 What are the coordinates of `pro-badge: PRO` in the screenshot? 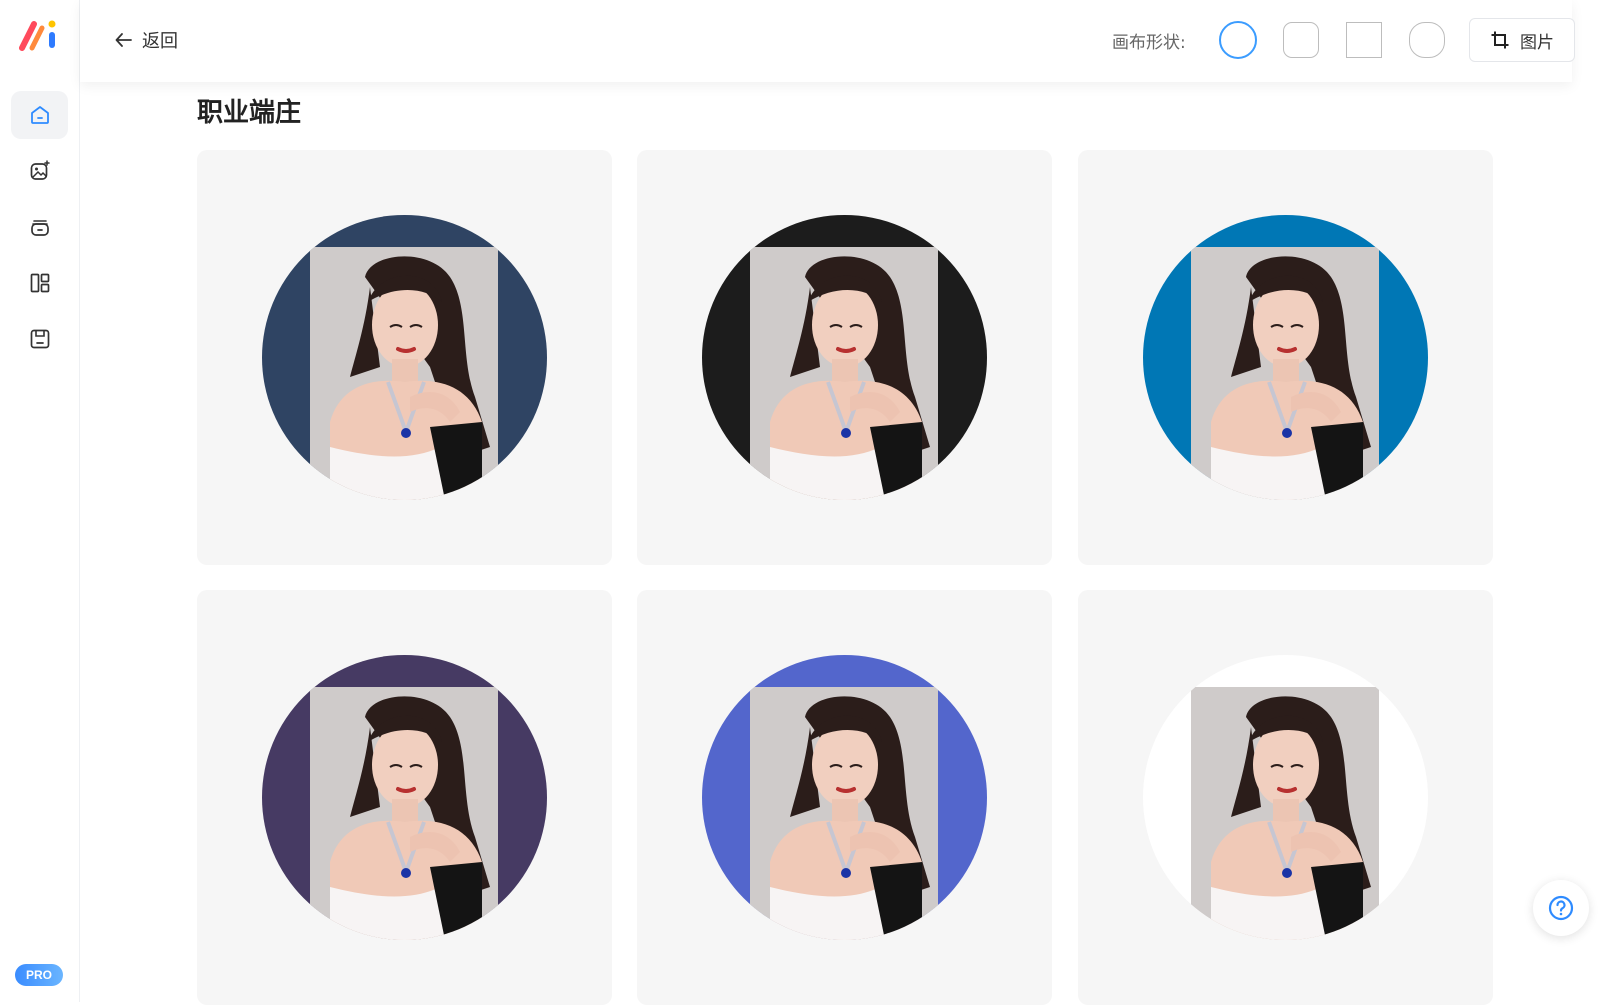 It's located at (39, 975).